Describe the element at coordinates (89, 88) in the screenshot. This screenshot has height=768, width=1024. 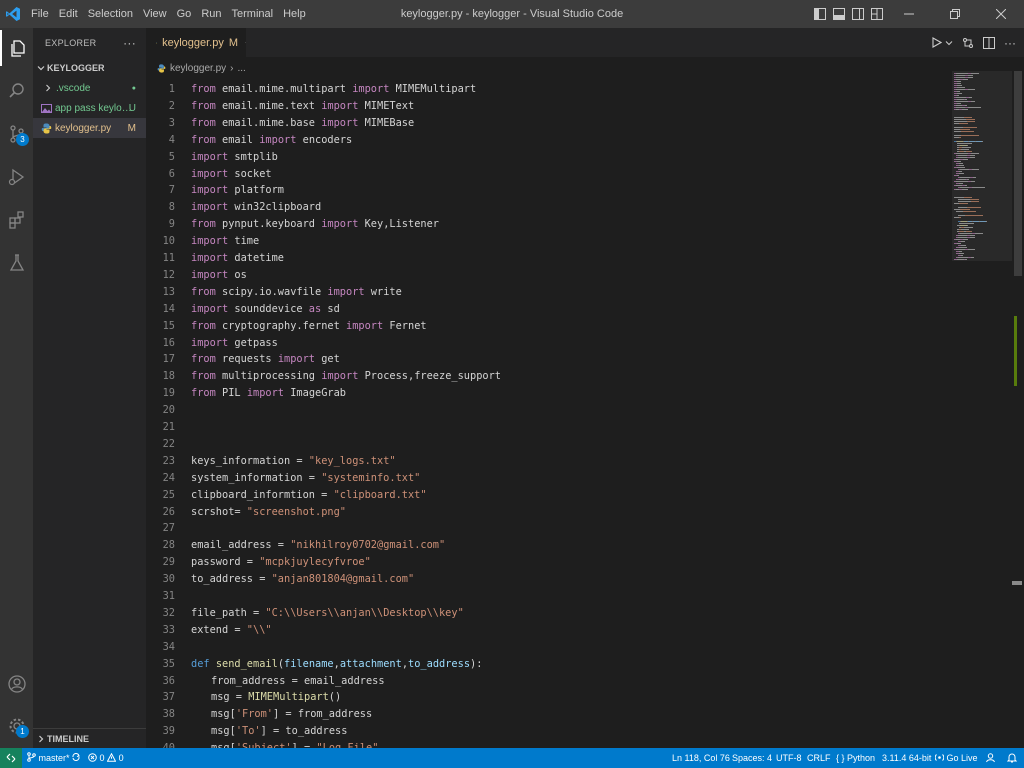
I see `tree-item-vscode: .vscode ●` at that location.